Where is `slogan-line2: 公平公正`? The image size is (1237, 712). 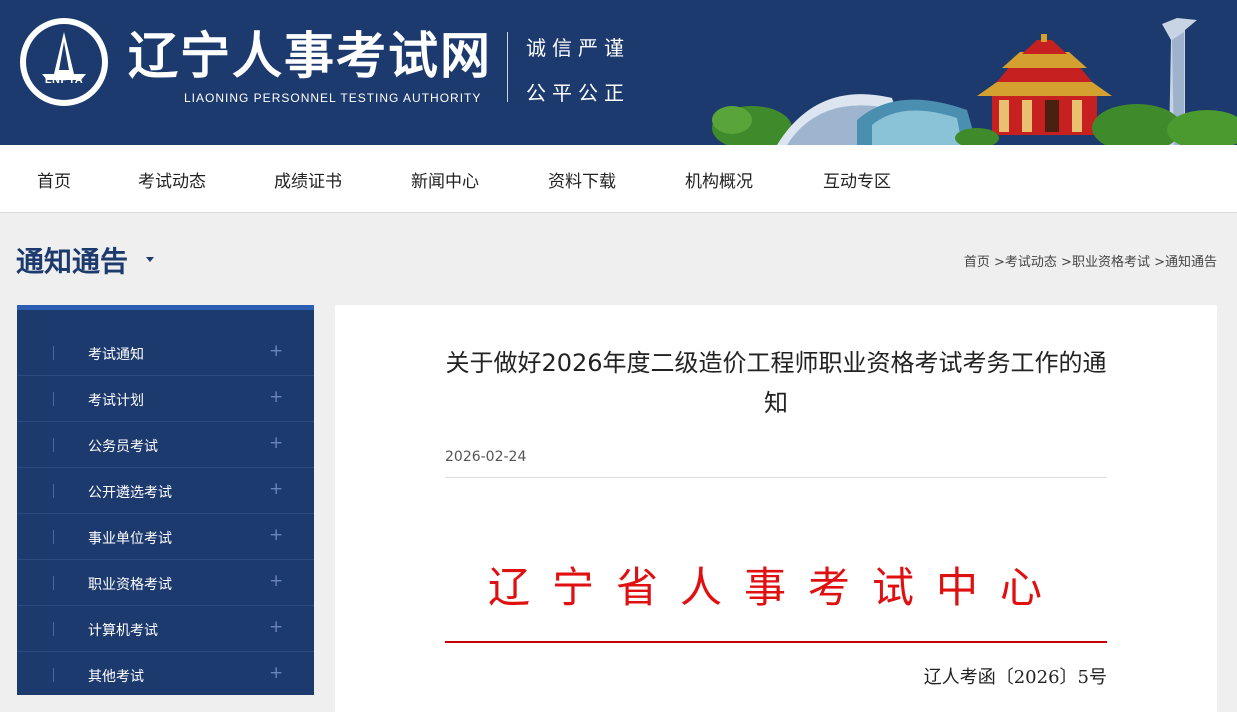 slogan-line2: 公平公正 is located at coordinates (578, 93).